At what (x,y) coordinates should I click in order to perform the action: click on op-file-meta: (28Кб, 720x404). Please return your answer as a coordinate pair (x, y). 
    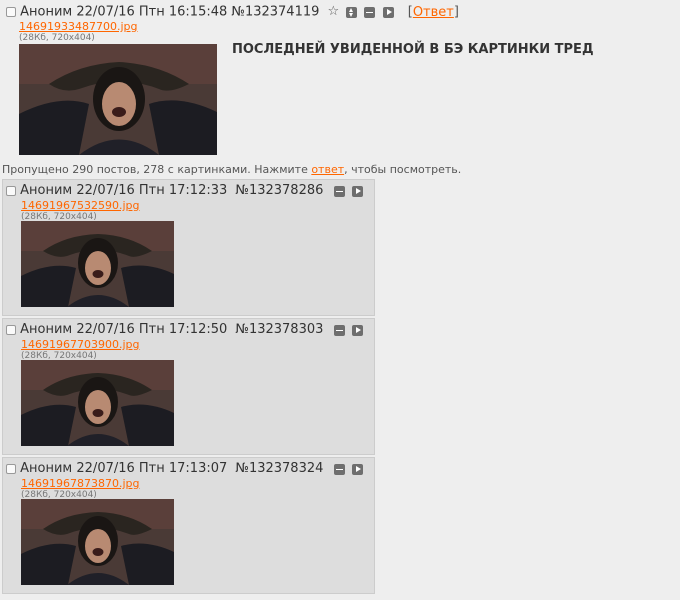
    Looking at the image, I should click on (57, 38).